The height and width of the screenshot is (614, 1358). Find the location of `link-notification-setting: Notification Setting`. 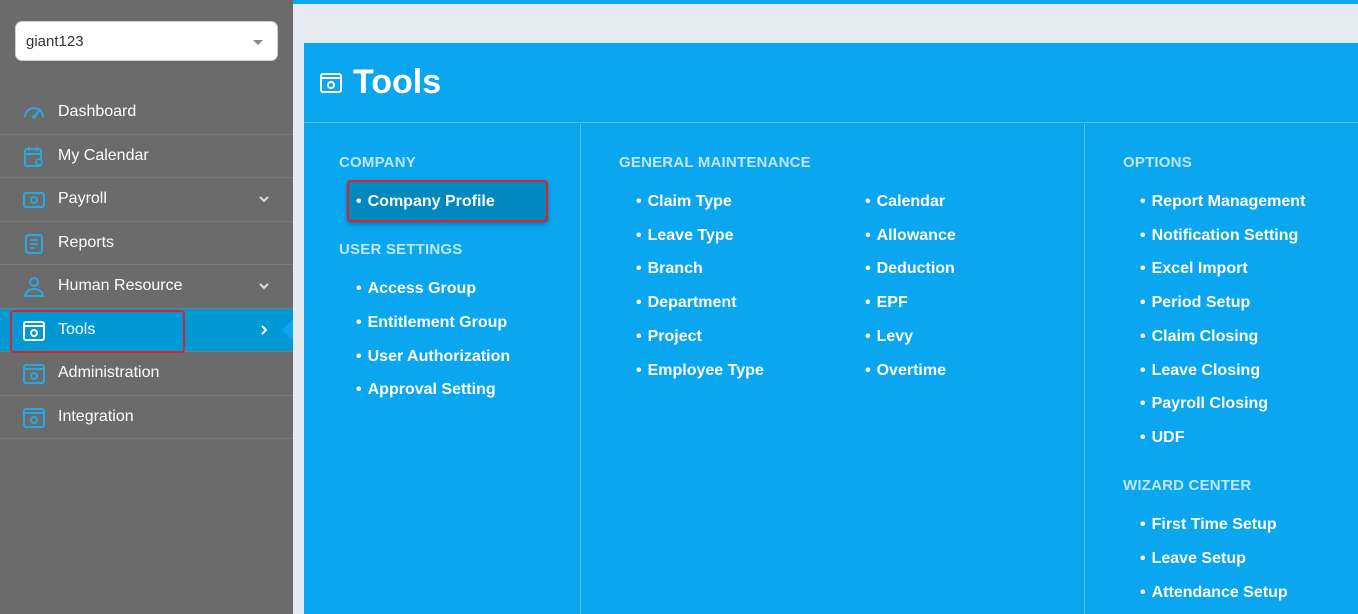

link-notification-setting: Notification Setting is located at coordinates (1219, 236).